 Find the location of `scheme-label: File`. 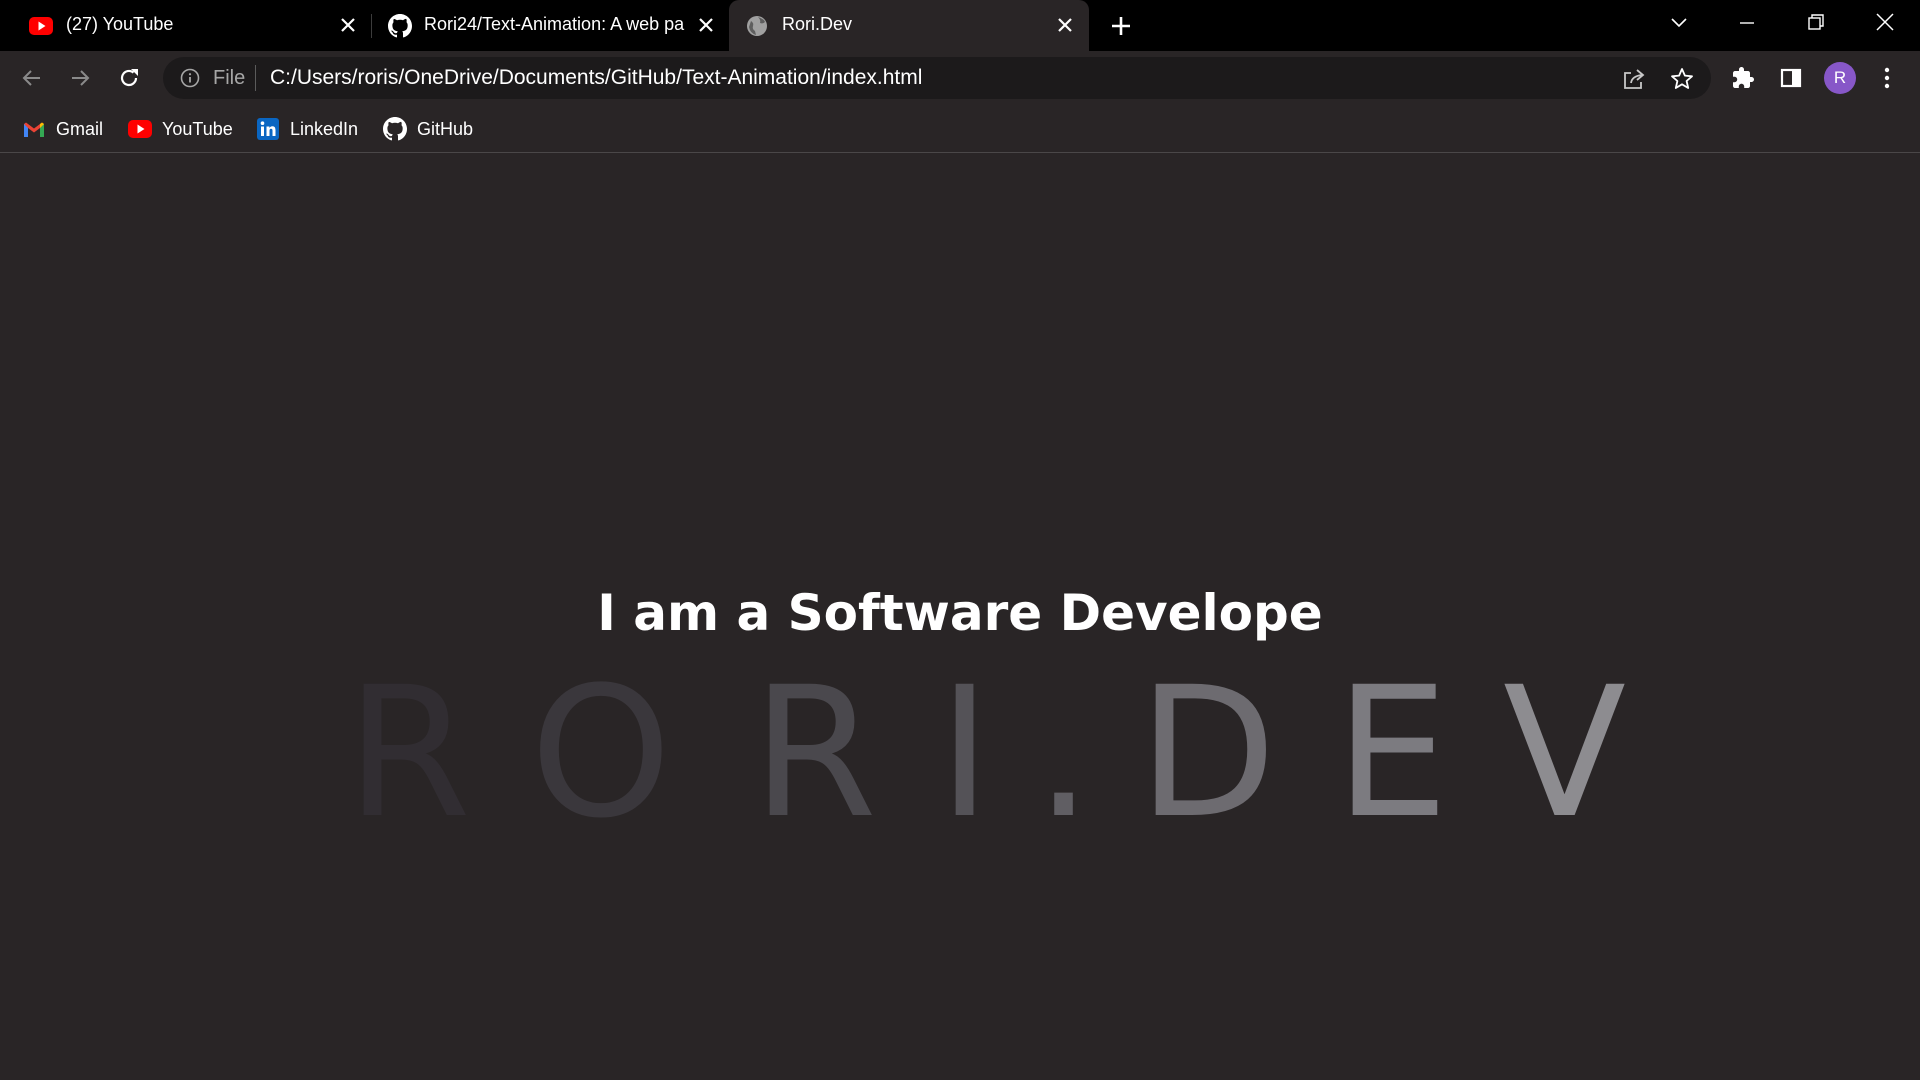

scheme-label: File is located at coordinates (229, 78).